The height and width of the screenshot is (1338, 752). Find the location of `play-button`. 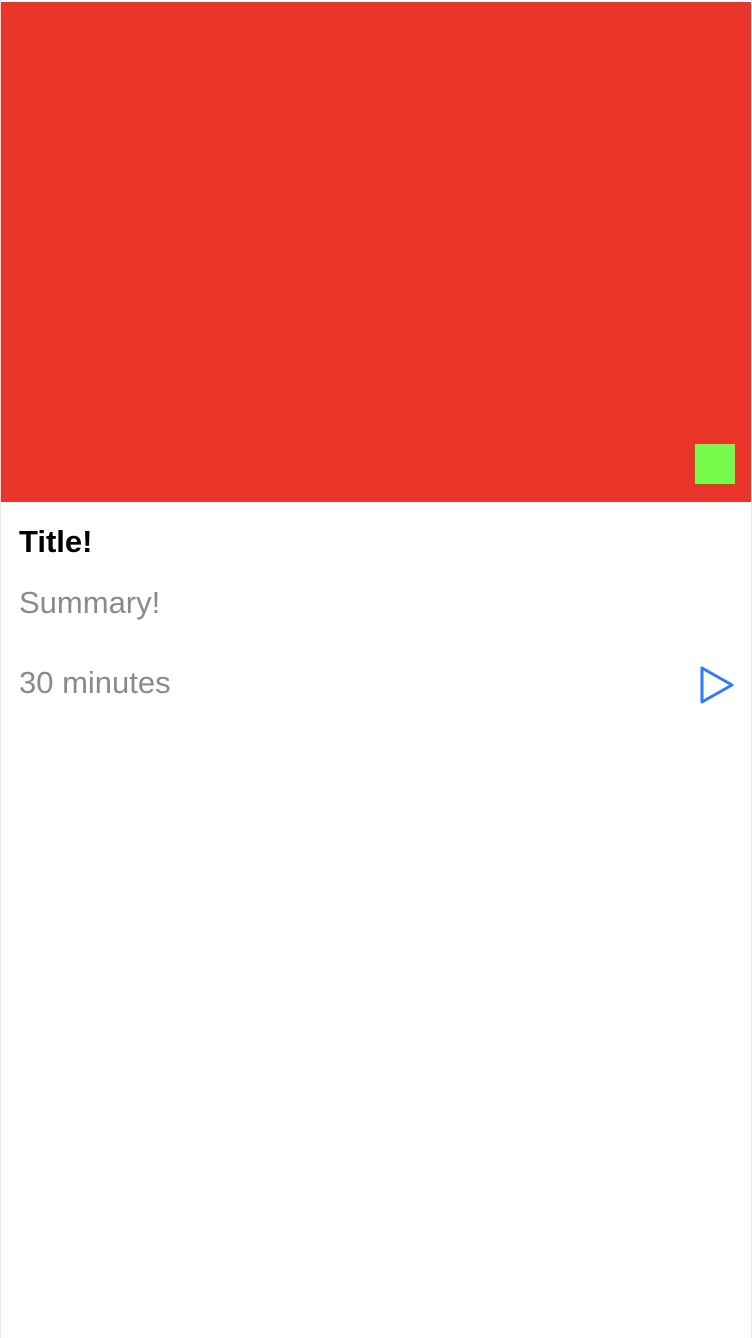

play-button is located at coordinates (717, 685).